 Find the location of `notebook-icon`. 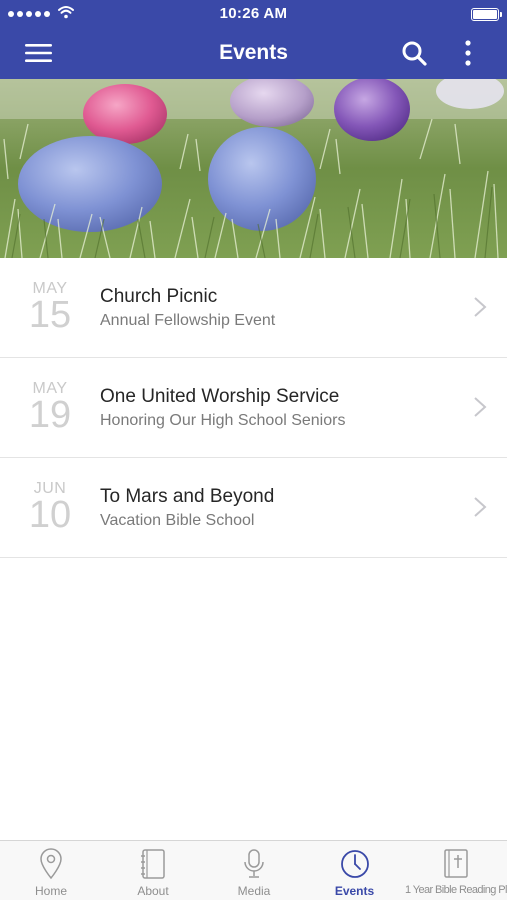

notebook-icon is located at coordinates (153, 864).